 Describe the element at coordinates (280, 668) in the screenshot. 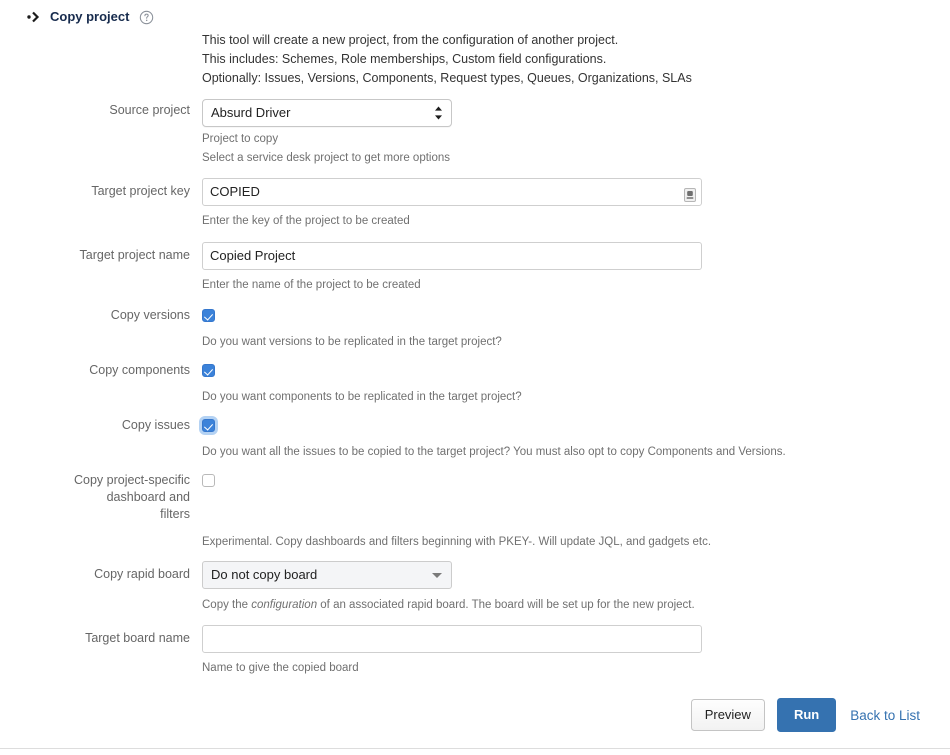

I see `target-board-name-desc: Name to give the copied board` at that location.